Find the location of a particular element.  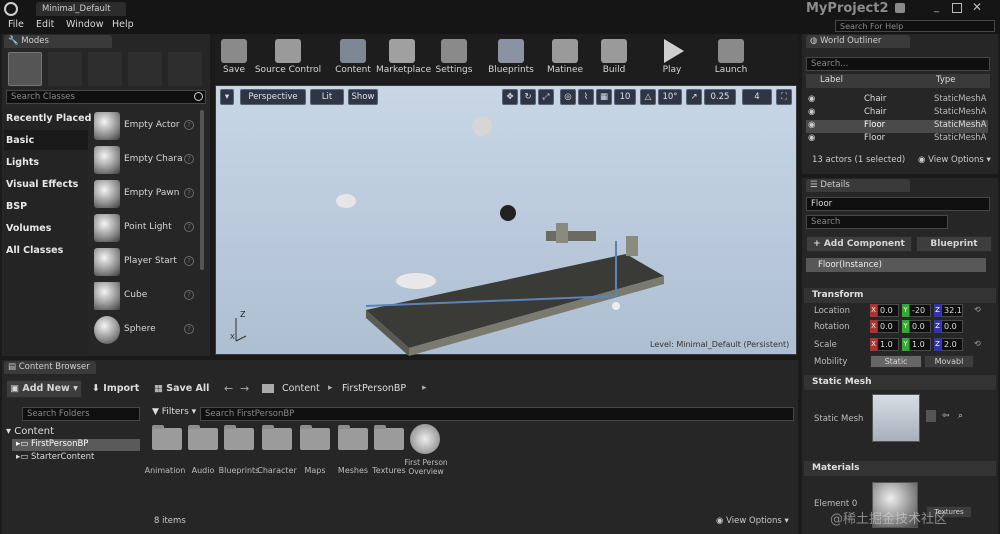

place-item-empty-character: Empty Chara? is located at coordinates (146, 160).